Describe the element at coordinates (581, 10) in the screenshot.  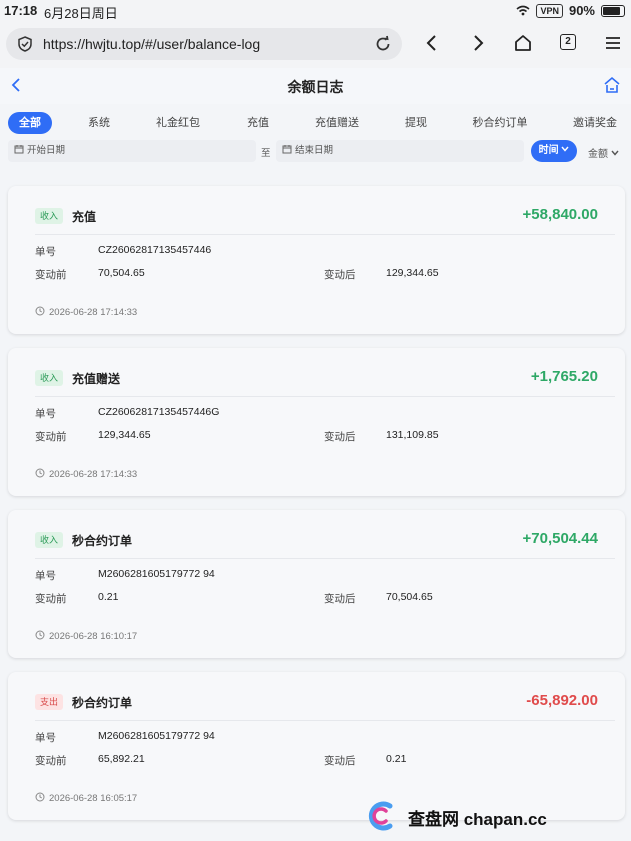
I see `battery-percent: 90%` at that location.